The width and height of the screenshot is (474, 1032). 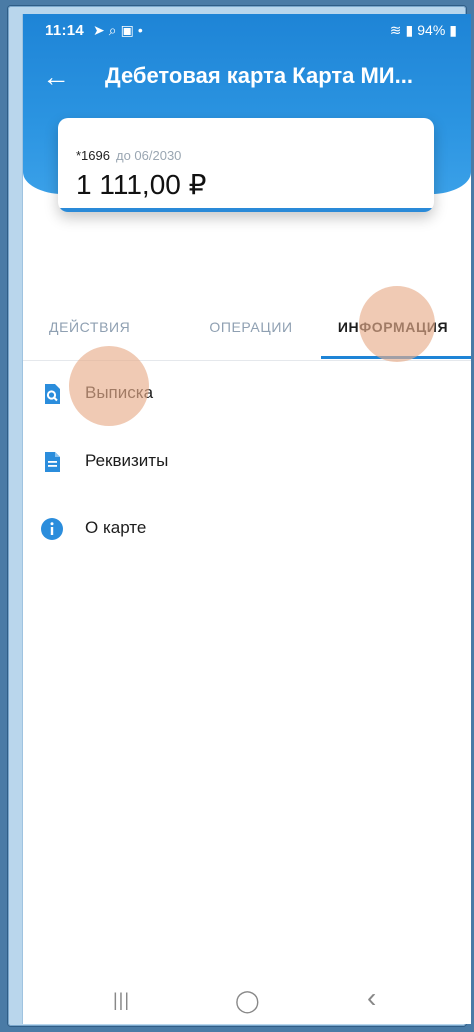 What do you see at coordinates (247, 462) in the screenshot?
I see `menu-item-requisites: Реквизиты` at bounding box center [247, 462].